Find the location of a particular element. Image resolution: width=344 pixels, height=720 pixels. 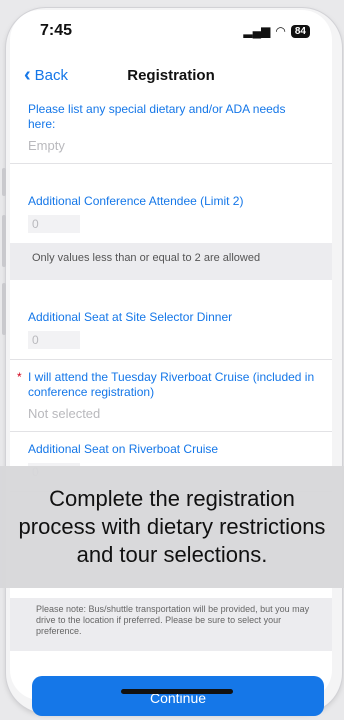

back-label: Back is located at coordinates (51, 75).